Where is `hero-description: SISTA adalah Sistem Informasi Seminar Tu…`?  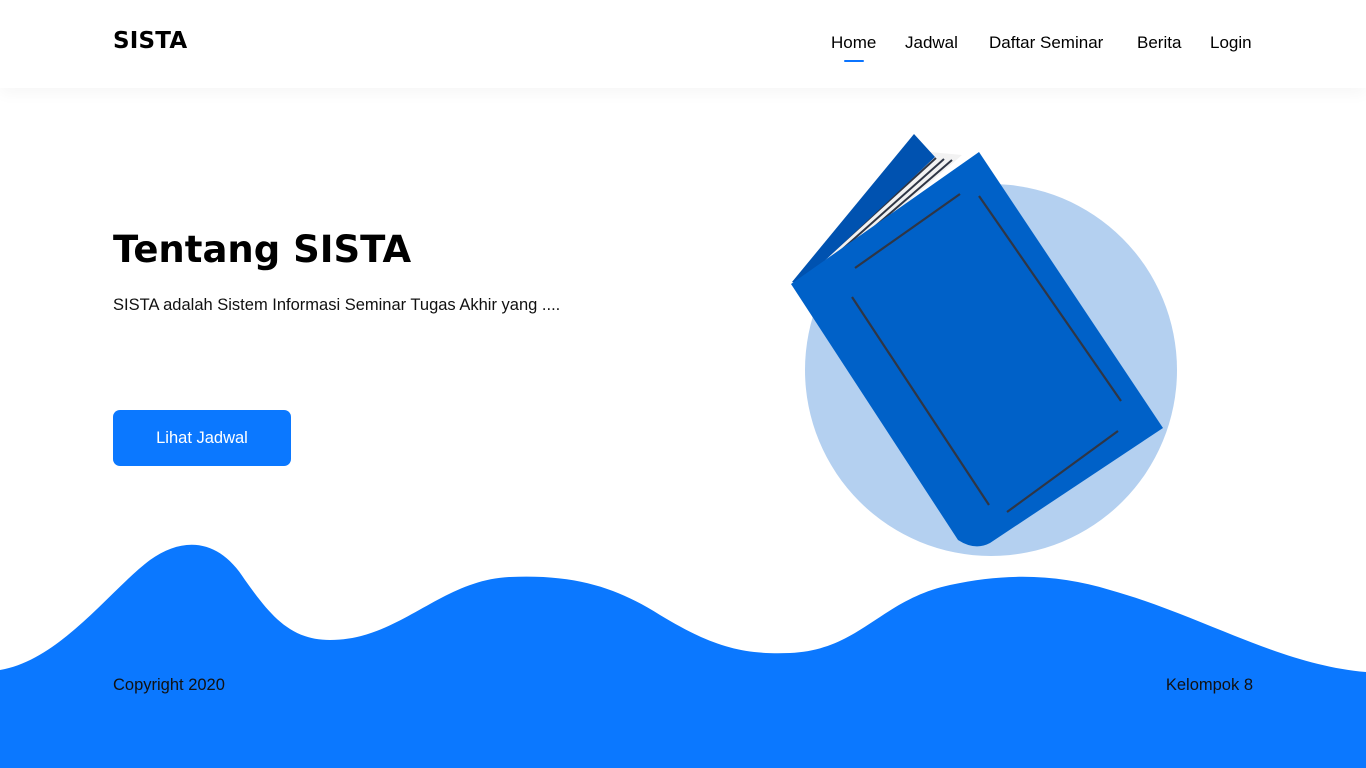
hero-description: SISTA adalah Sistem Informasi Seminar Tu… is located at coordinates (337, 305).